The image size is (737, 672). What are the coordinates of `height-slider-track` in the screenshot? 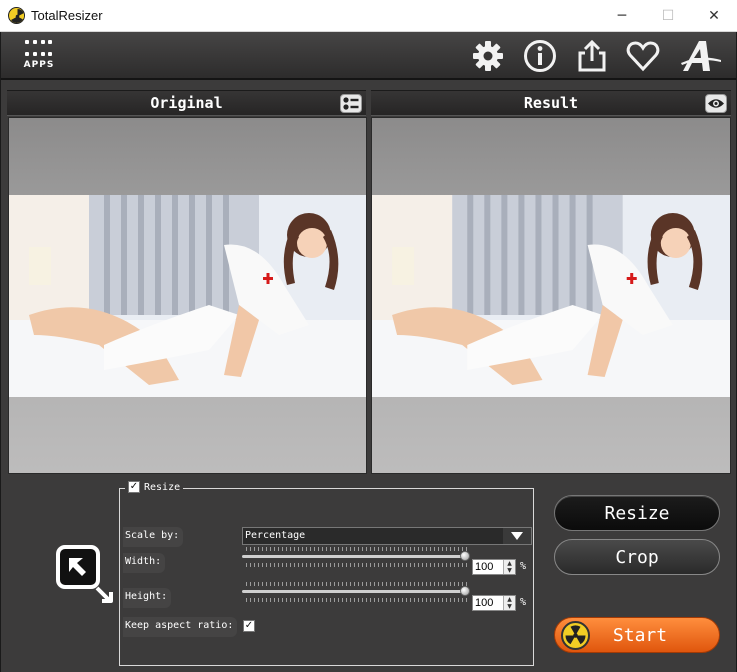 It's located at (355, 591).